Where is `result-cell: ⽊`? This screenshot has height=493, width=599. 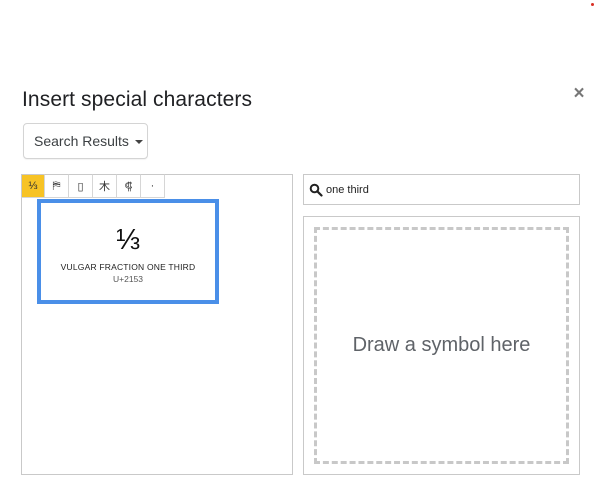
result-cell: ⽊ is located at coordinates (105, 186).